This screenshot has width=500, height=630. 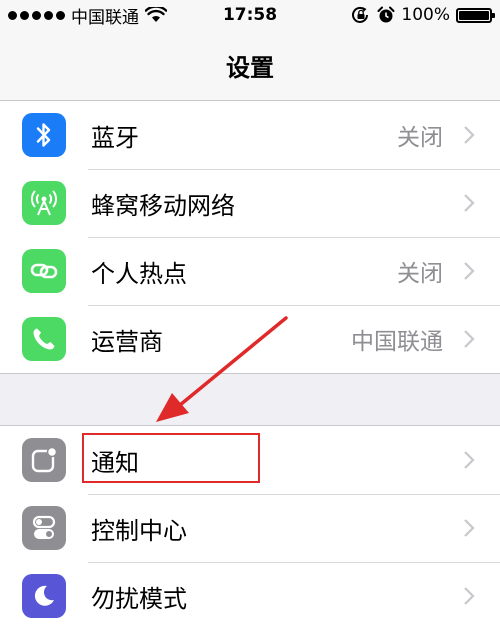 I want to click on phone-icon, so click(x=44, y=339).